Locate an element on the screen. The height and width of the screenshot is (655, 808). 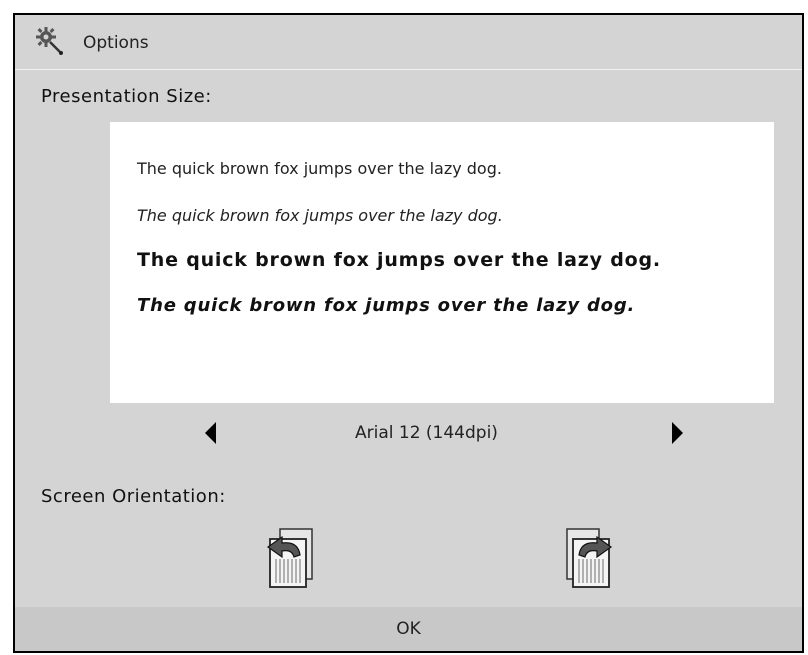
font-size-value: Arial 12 (144dpi) is located at coordinates (426, 433).